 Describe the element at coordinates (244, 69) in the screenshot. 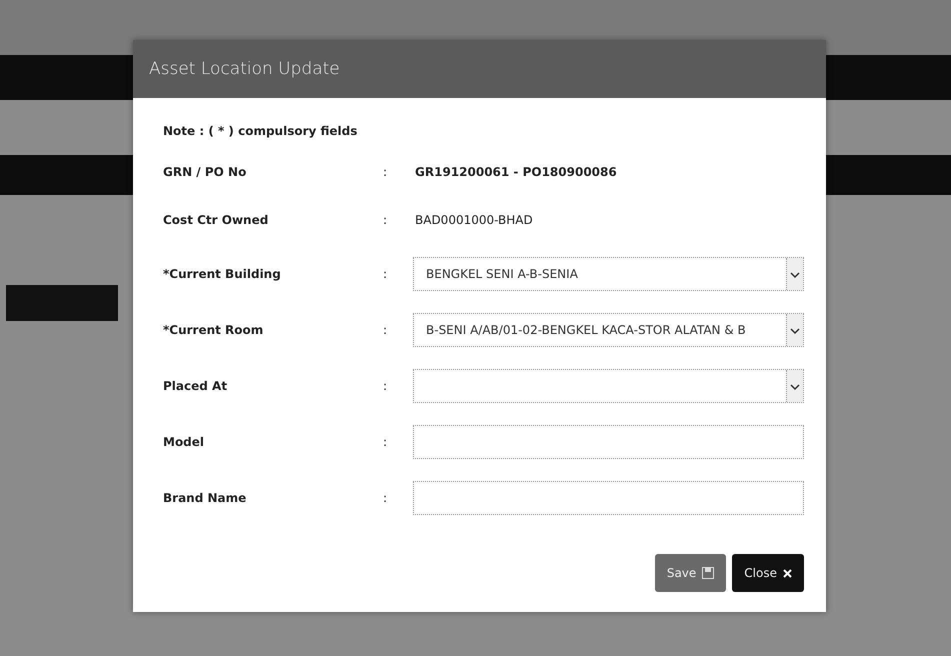

I see `modal-title: Asset Location Update` at that location.